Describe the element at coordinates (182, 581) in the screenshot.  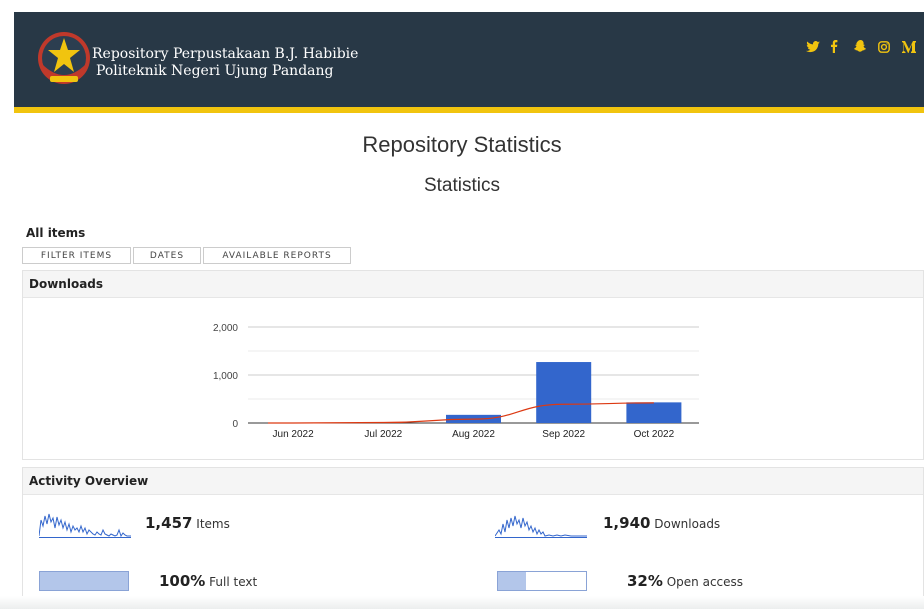
I see `fulltext-percent: 100%` at that location.